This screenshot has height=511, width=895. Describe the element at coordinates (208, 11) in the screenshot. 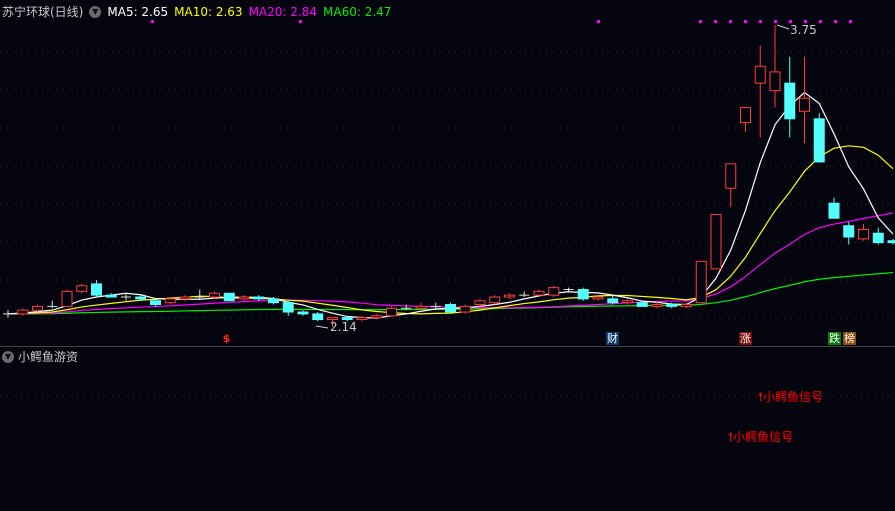

I see `ma10-label: MA10: 2.63` at that location.